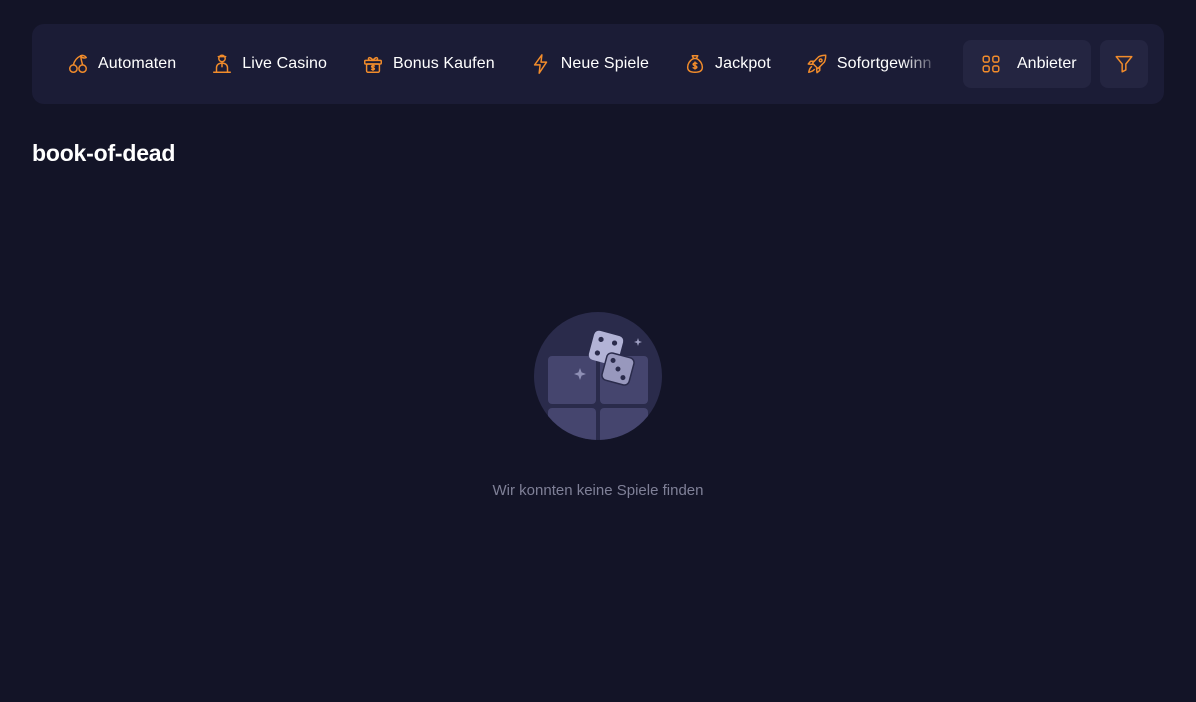 The image size is (1196, 702). I want to click on nav-item-live-casino: Live Casino, so click(268, 64).